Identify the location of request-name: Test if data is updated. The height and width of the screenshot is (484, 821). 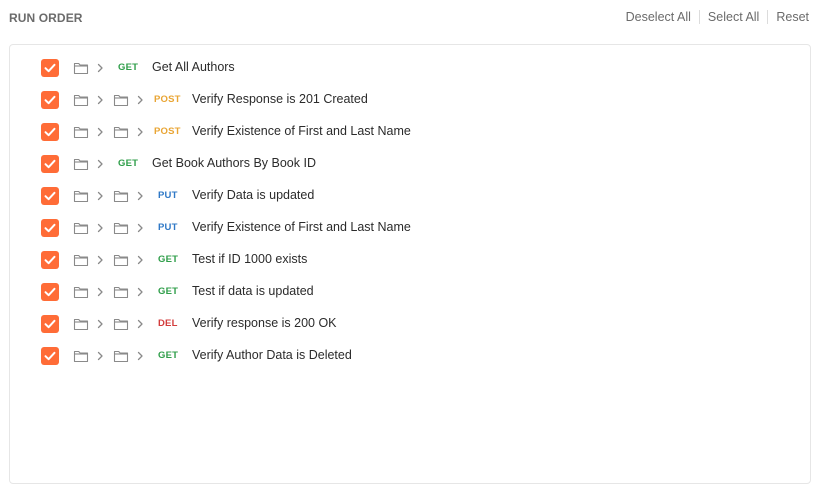
(253, 291).